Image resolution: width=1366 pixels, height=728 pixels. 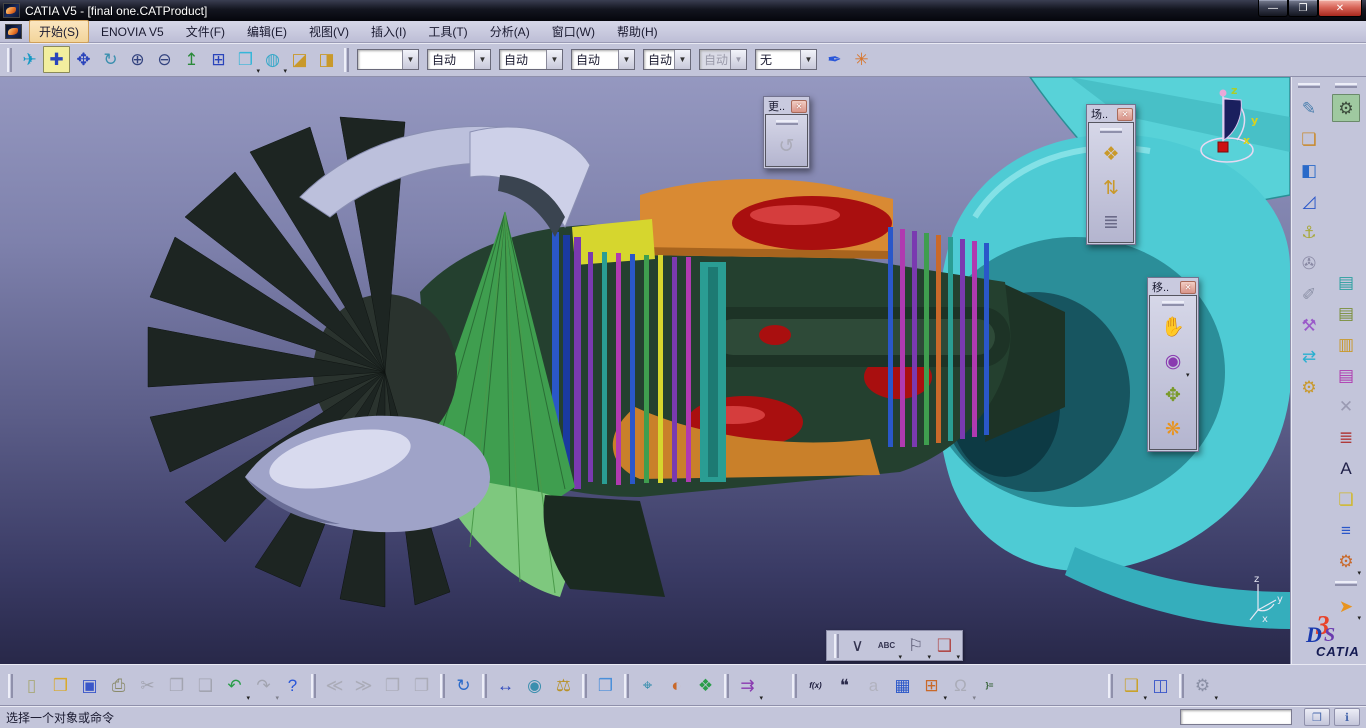 I want to click on doc-window-button: ❐, so click(x=1317, y=717).